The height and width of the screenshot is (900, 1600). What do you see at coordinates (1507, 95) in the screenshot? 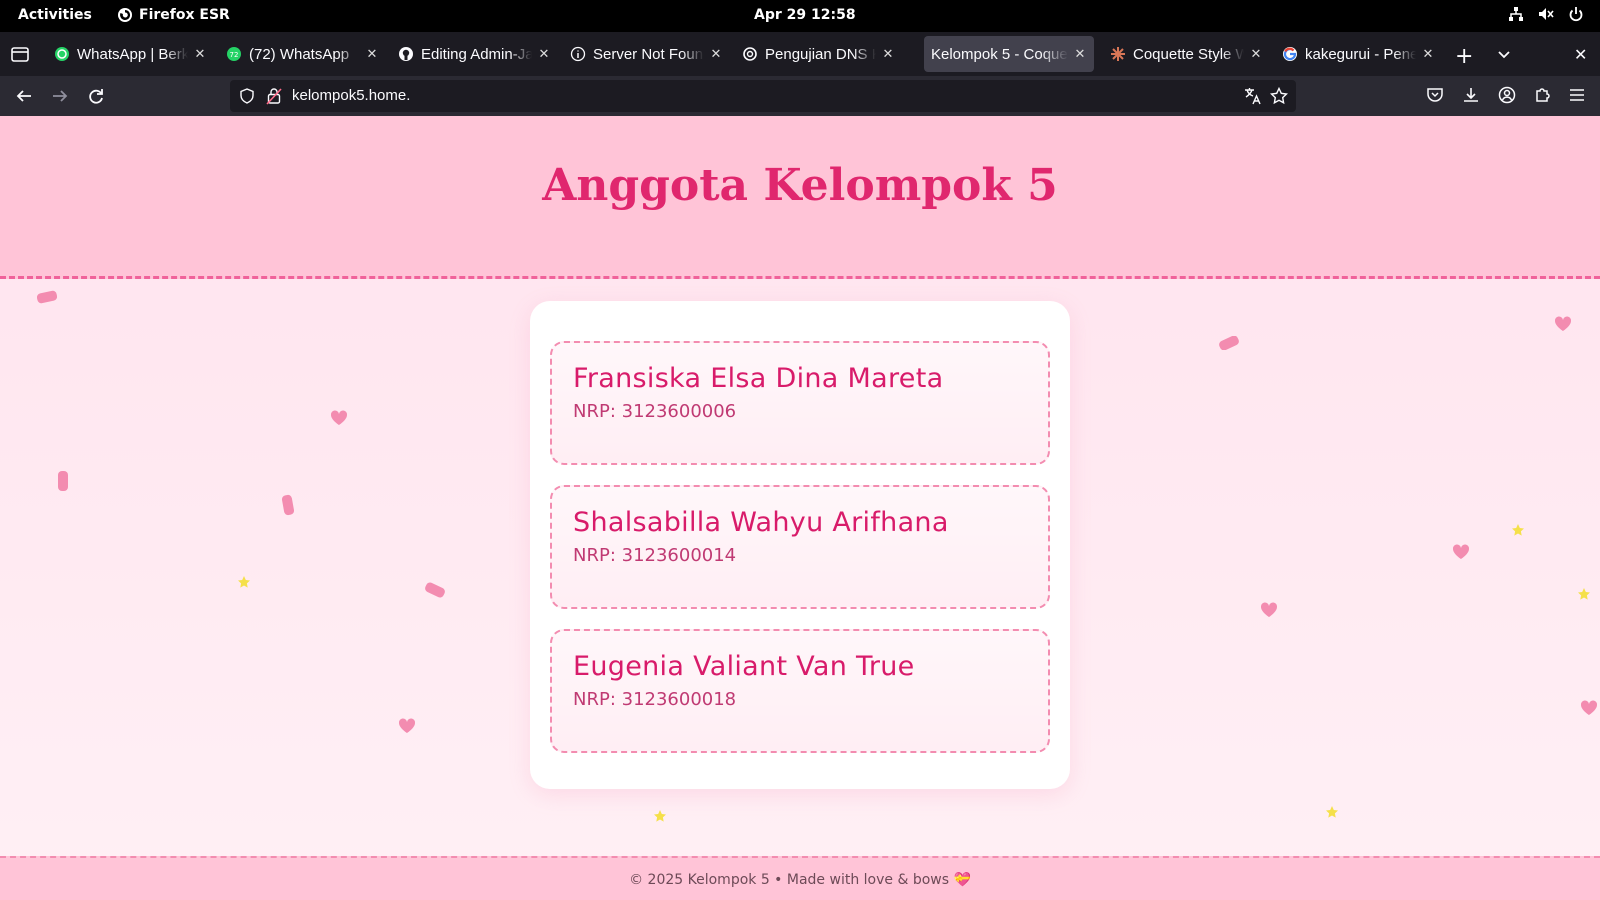
I see `account-icon` at bounding box center [1507, 95].